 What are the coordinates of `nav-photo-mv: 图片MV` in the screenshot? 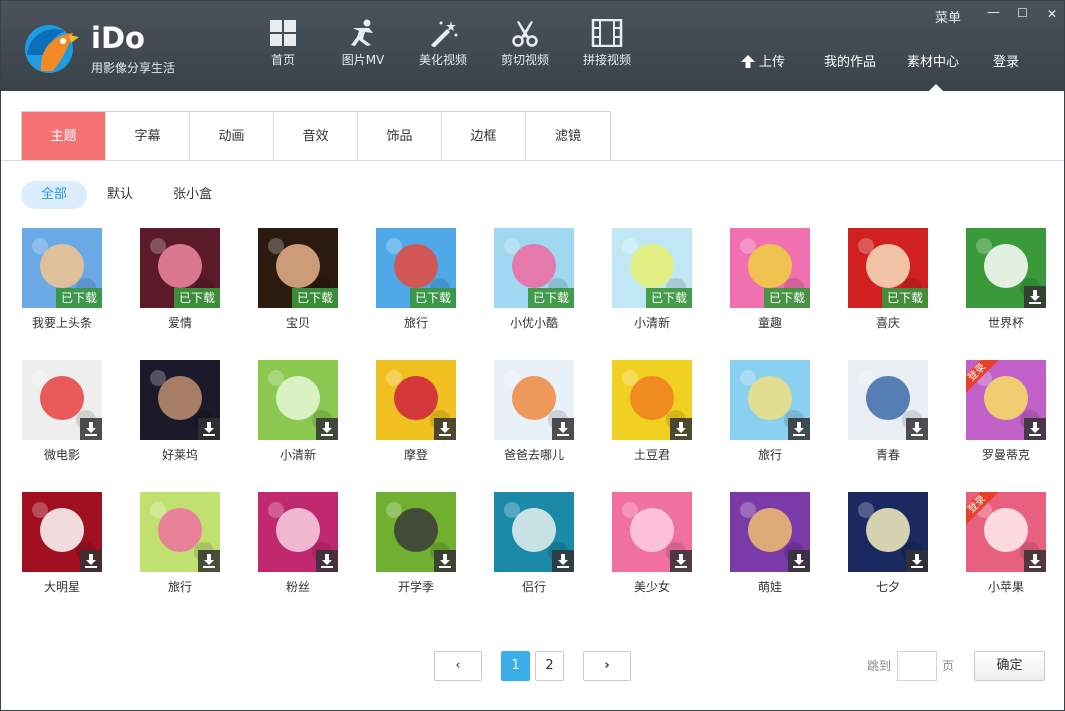 It's located at (363, 43).